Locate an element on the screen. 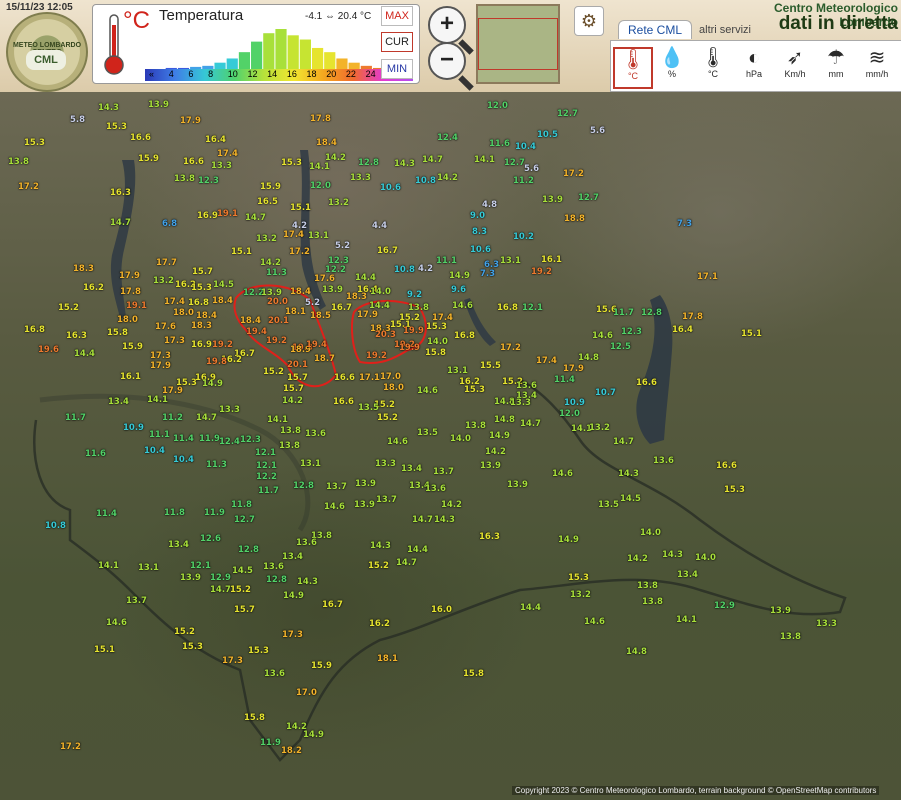  station-temperature: 19.9 is located at coordinates (413, 331).